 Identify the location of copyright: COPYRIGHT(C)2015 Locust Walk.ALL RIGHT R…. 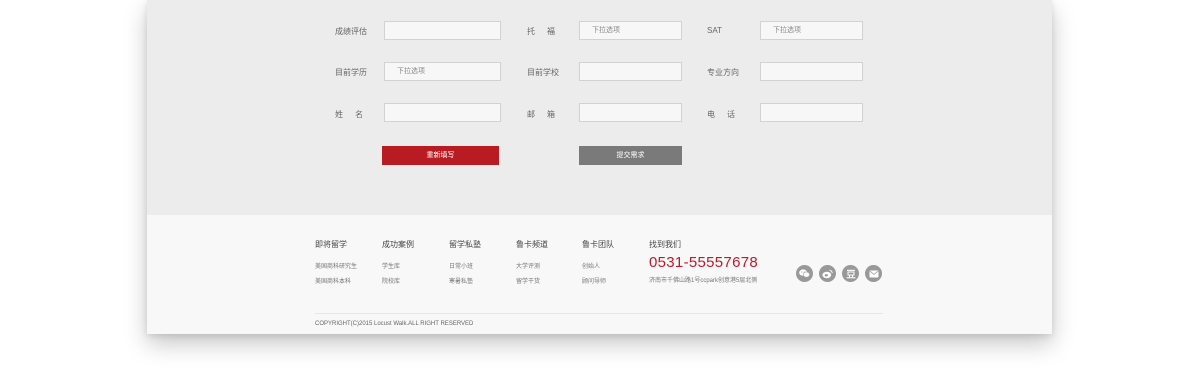
(394, 324).